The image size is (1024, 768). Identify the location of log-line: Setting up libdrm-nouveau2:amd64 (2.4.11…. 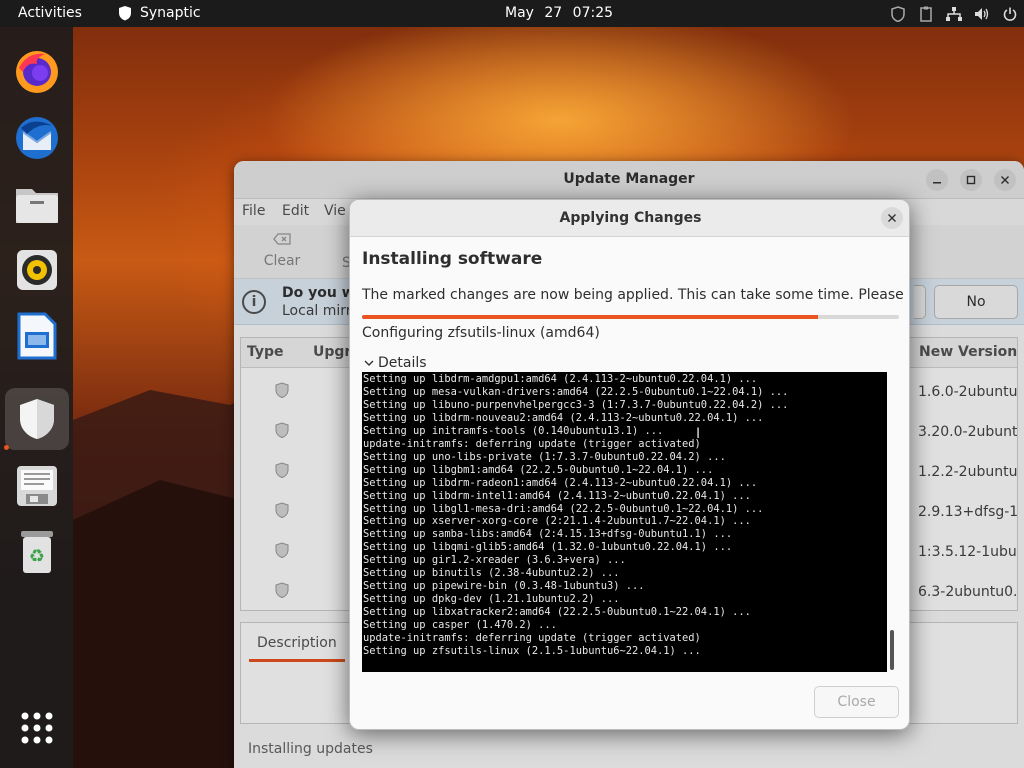
(563, 417).